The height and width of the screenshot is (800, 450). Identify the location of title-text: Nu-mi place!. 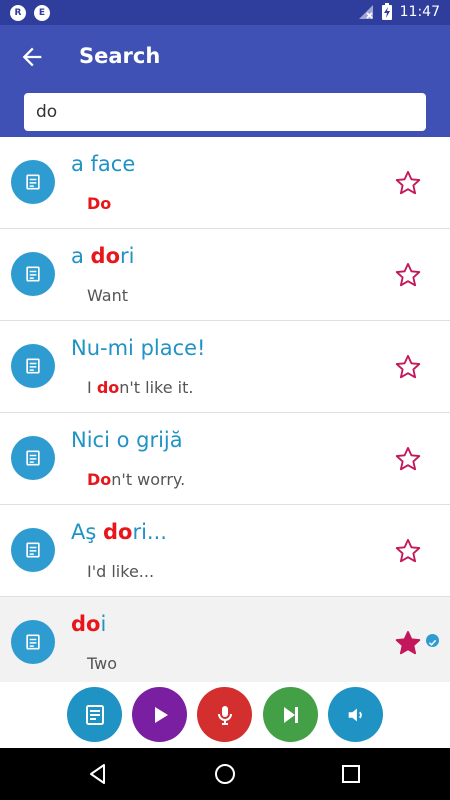
(138, 348).